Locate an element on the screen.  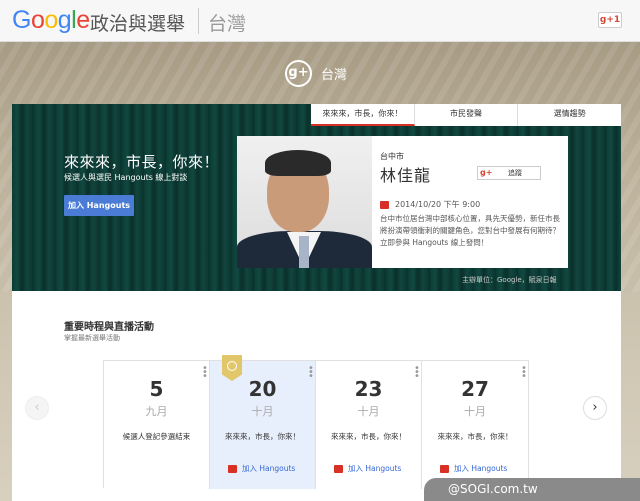
join-hangouts-button: 加入 Hangouts is located at coordinates (99, 205).